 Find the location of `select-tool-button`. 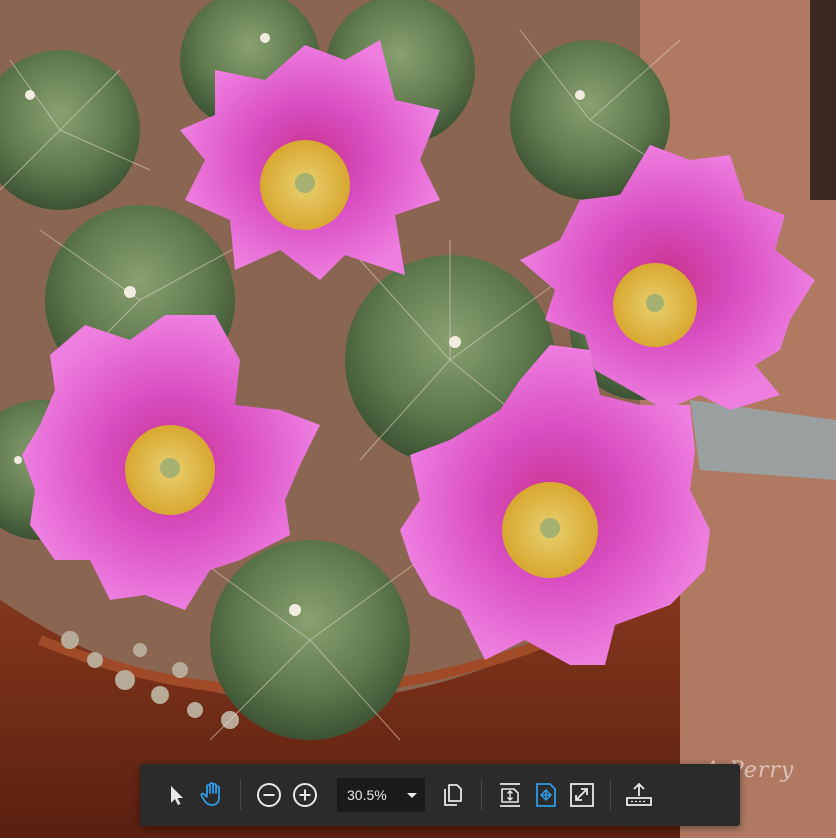

select-tool-button is located at coordinates (176, 795).